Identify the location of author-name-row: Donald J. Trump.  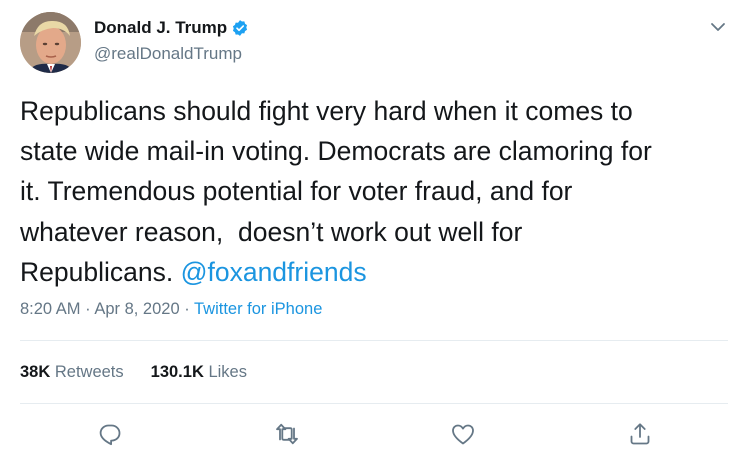
(171, 28).